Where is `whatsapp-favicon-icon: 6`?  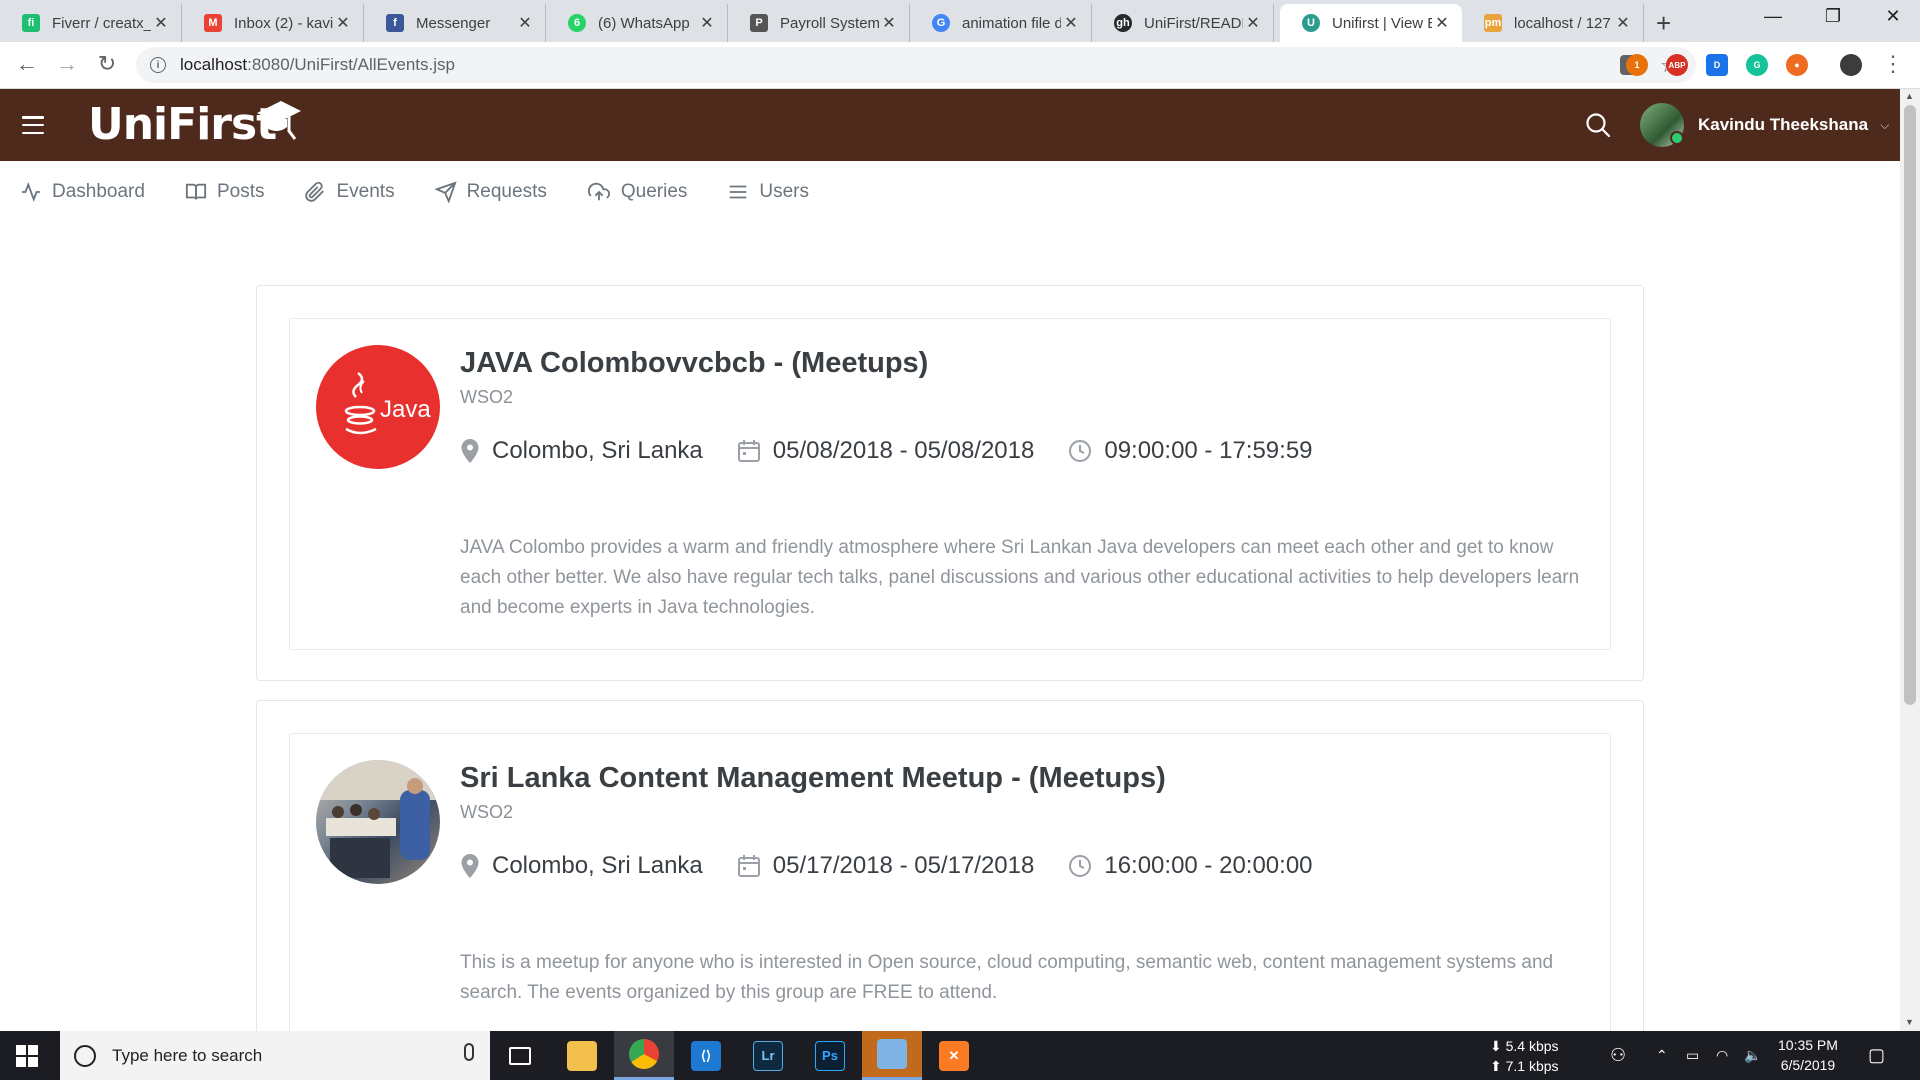 whatsapp-favicon-icon: 6 is located at coordinates (577, 23).